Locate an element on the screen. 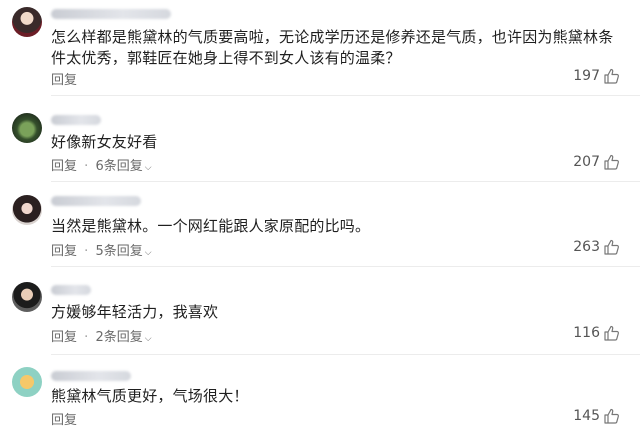 This screenshot has height=446, width=640. comment-actions: 回复 · 6条回复 ⌵ is located at coordinates (101, 164).